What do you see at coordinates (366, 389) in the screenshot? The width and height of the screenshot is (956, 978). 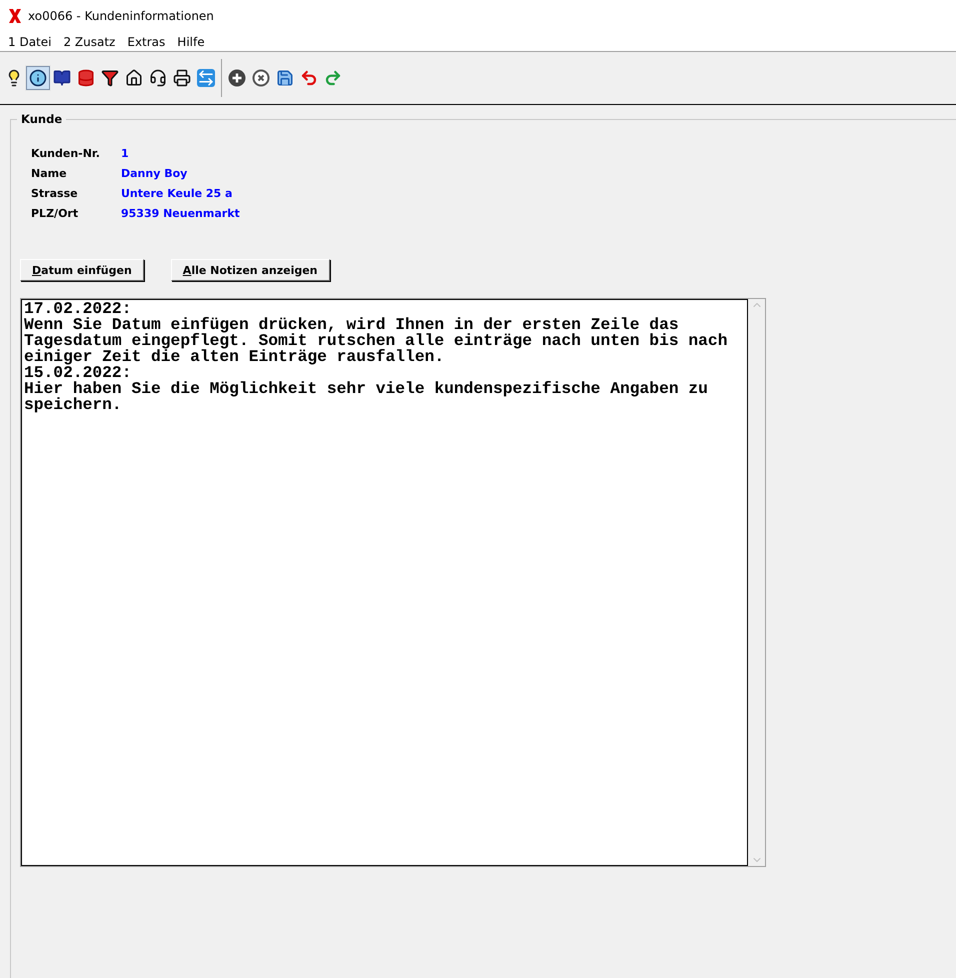 I see `note-line: Hier haben Sie die Möglichkeit sehr viele kundenspezifische Angaben zu` at bounding box center [366, 389].